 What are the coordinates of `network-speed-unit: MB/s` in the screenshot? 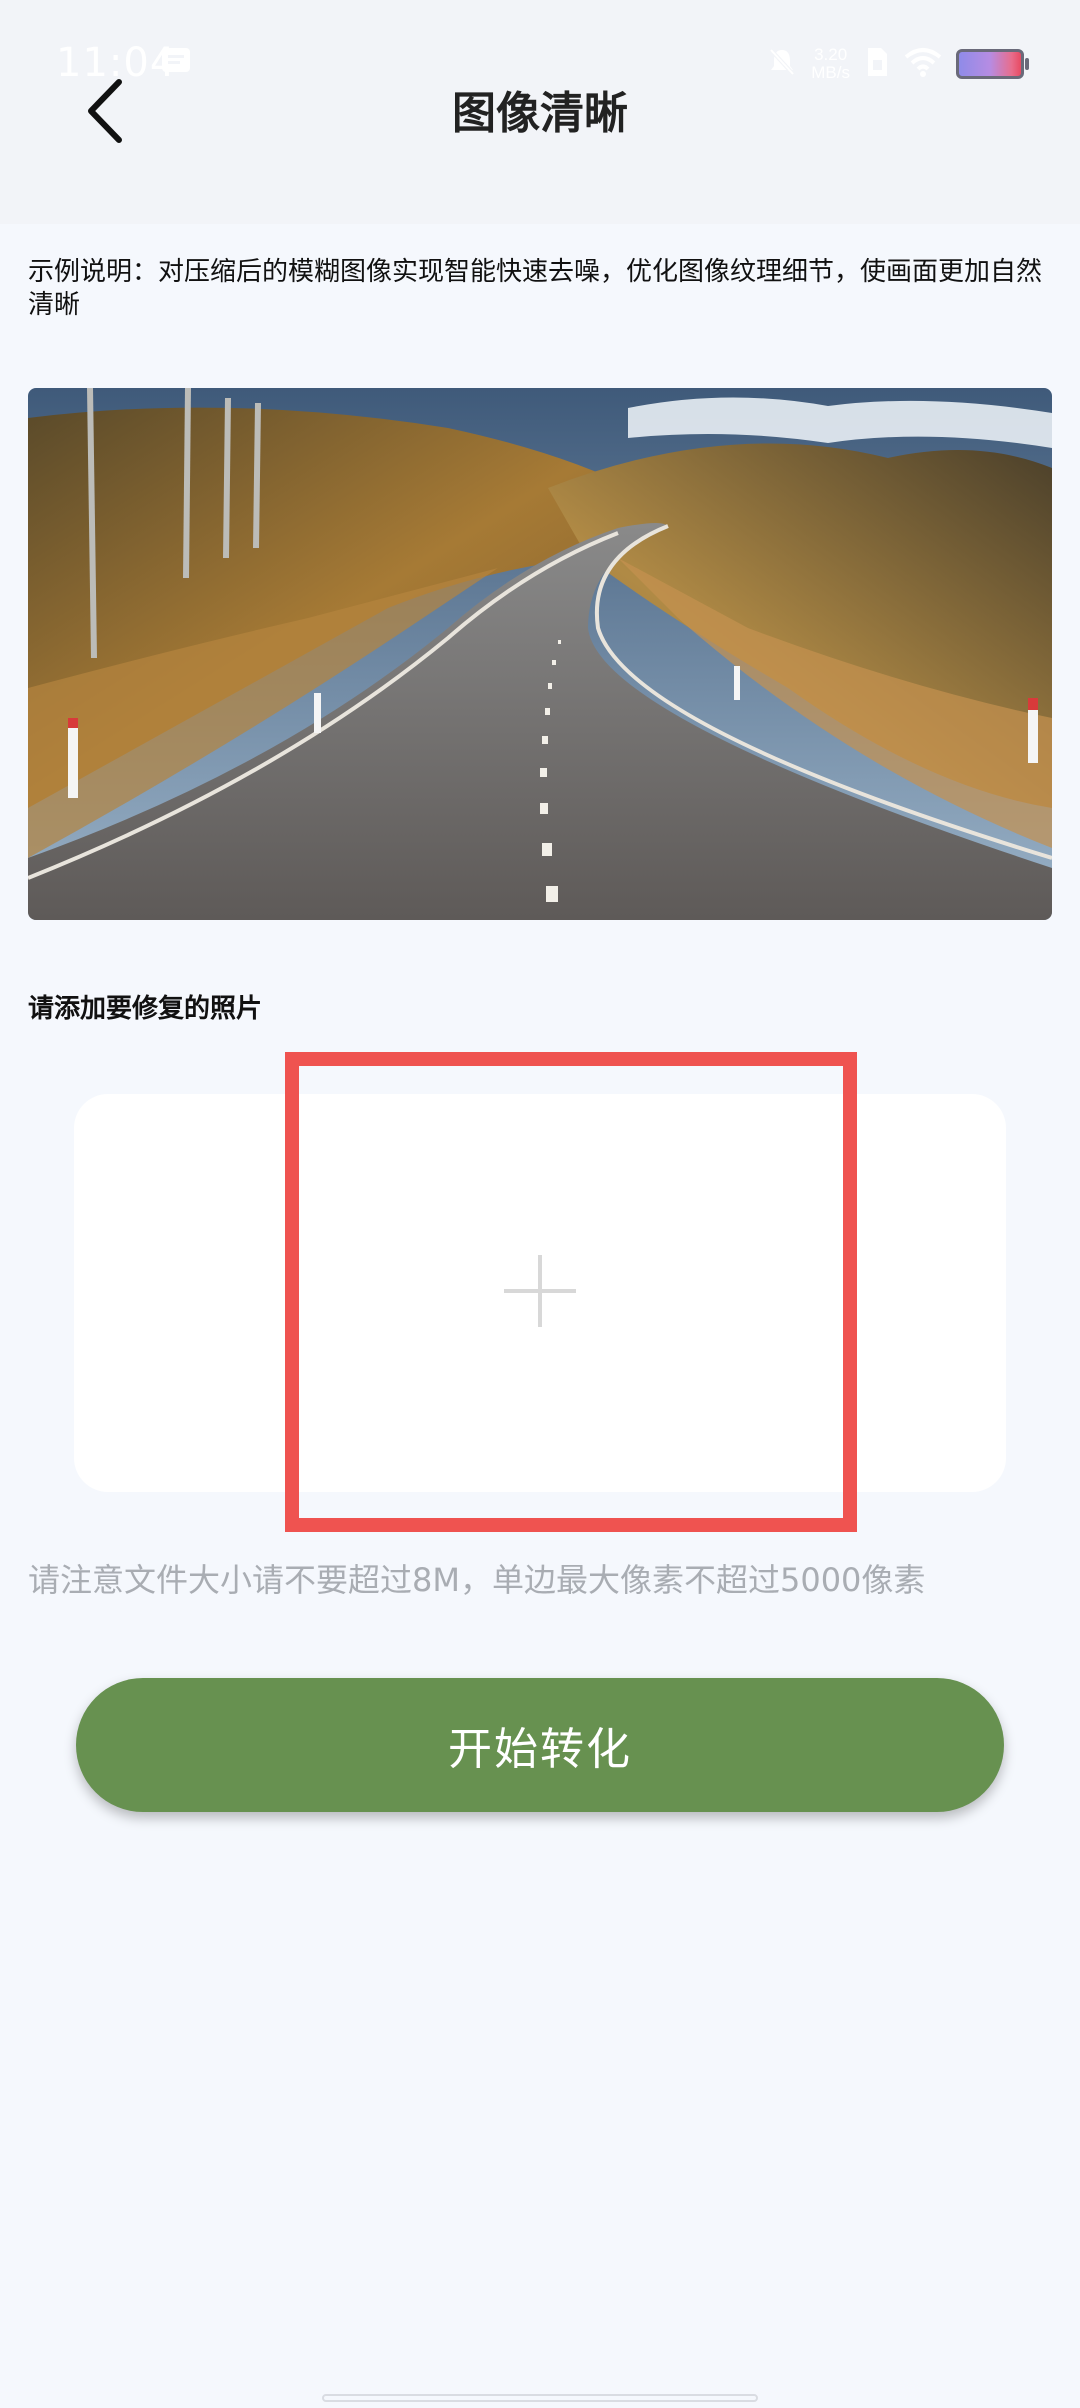 It's located at (830, 72).